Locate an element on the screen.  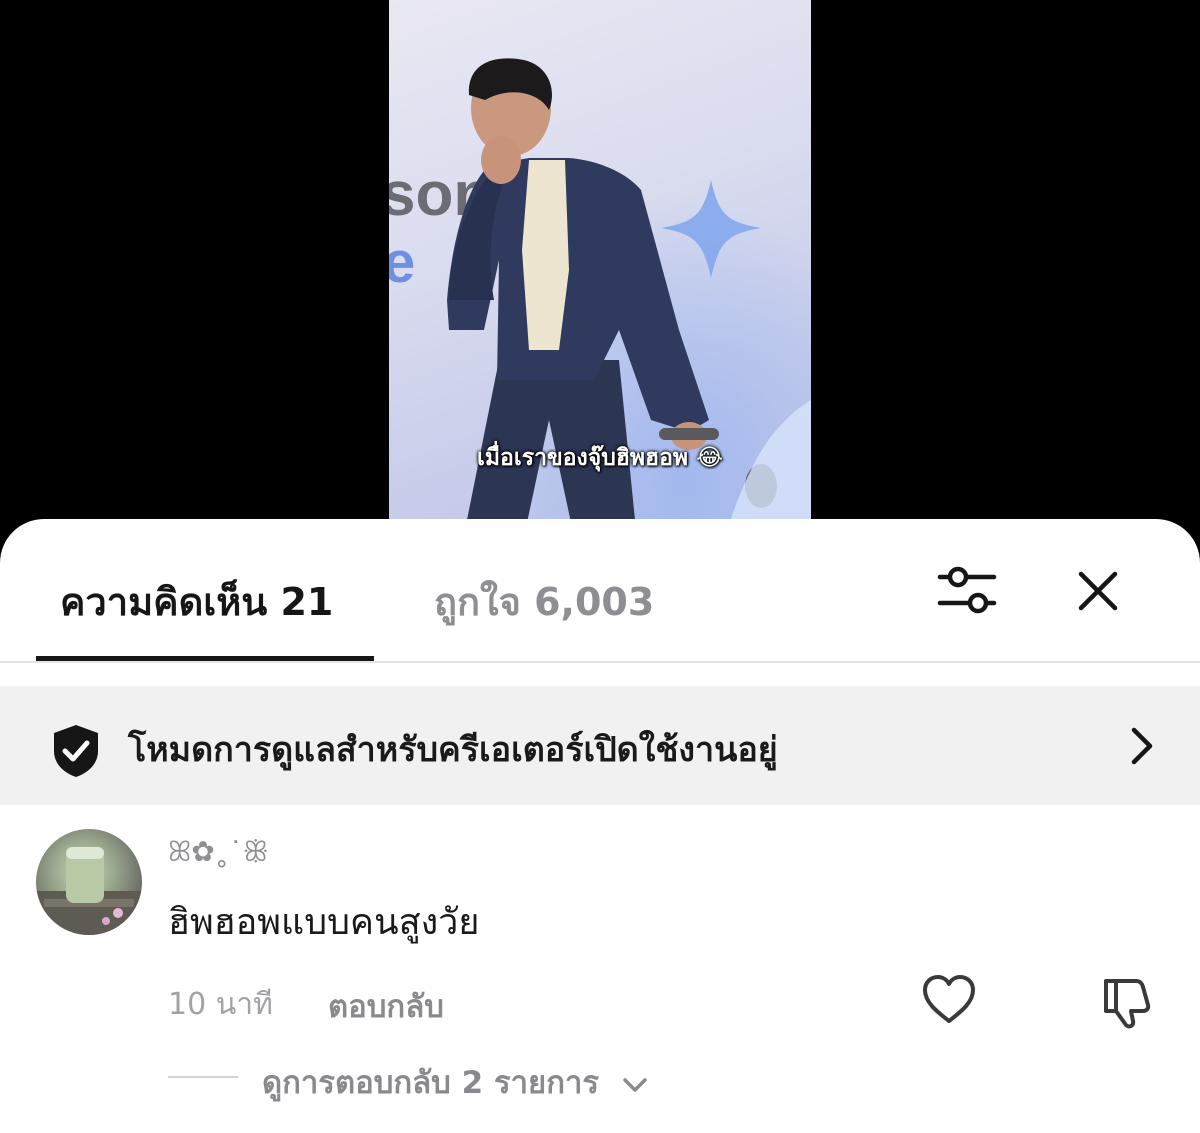
chevron-right-icon is located at coordinates (1142, 746).